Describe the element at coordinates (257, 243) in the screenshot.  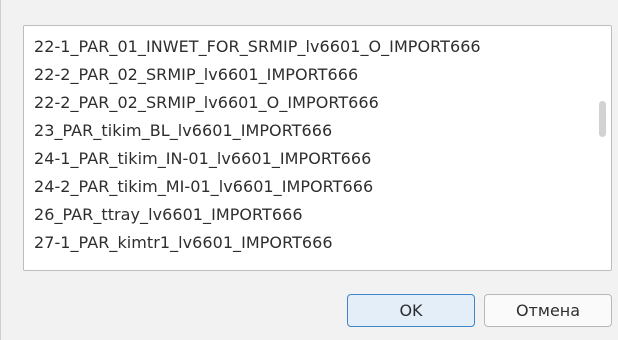
I see `list-item: 27-1_PAR_kimtr1_lv6601_IMPORT666` at that location.